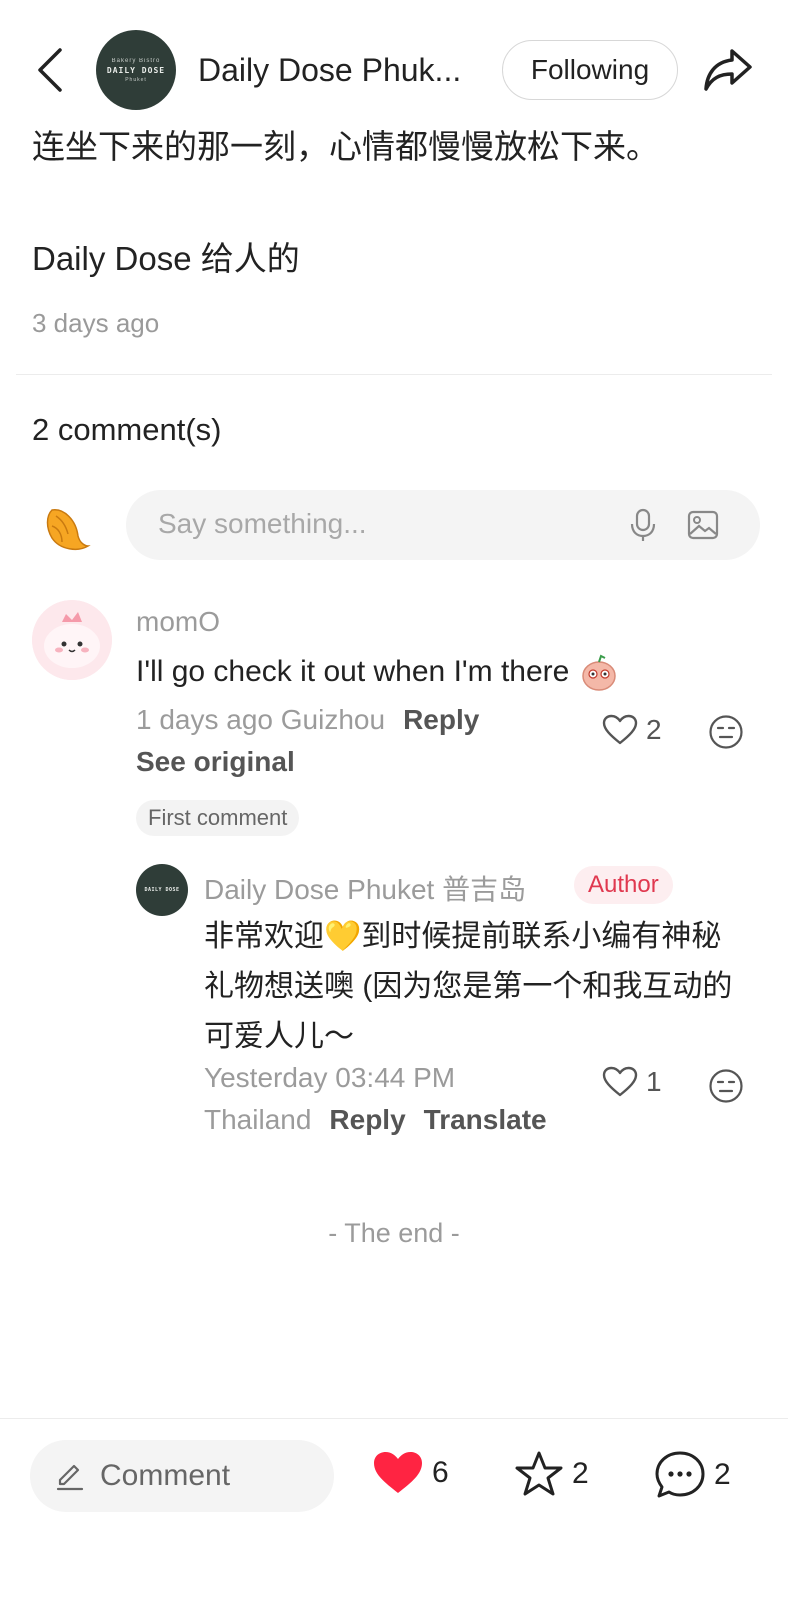 The height and width of the screenshot is (1600, 788). I want to click on bottom-comment-label: Comment, so click(165, 1475).